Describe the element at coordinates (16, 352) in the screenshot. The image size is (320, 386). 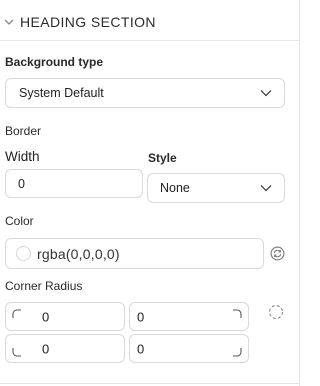
I see `corner-bottom-left-icon` at that location.